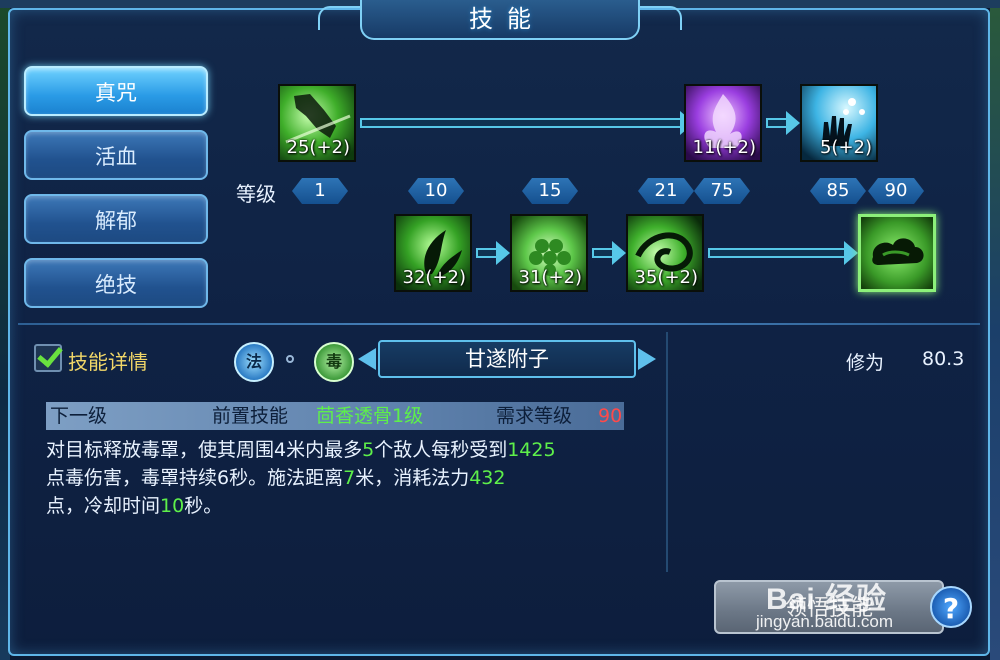 This screenshot has height=660, width=1000. I want to click on requirements-bar: 下一级 前置技能 茴香透骨1级 需求等级 90, so click(335, 416).